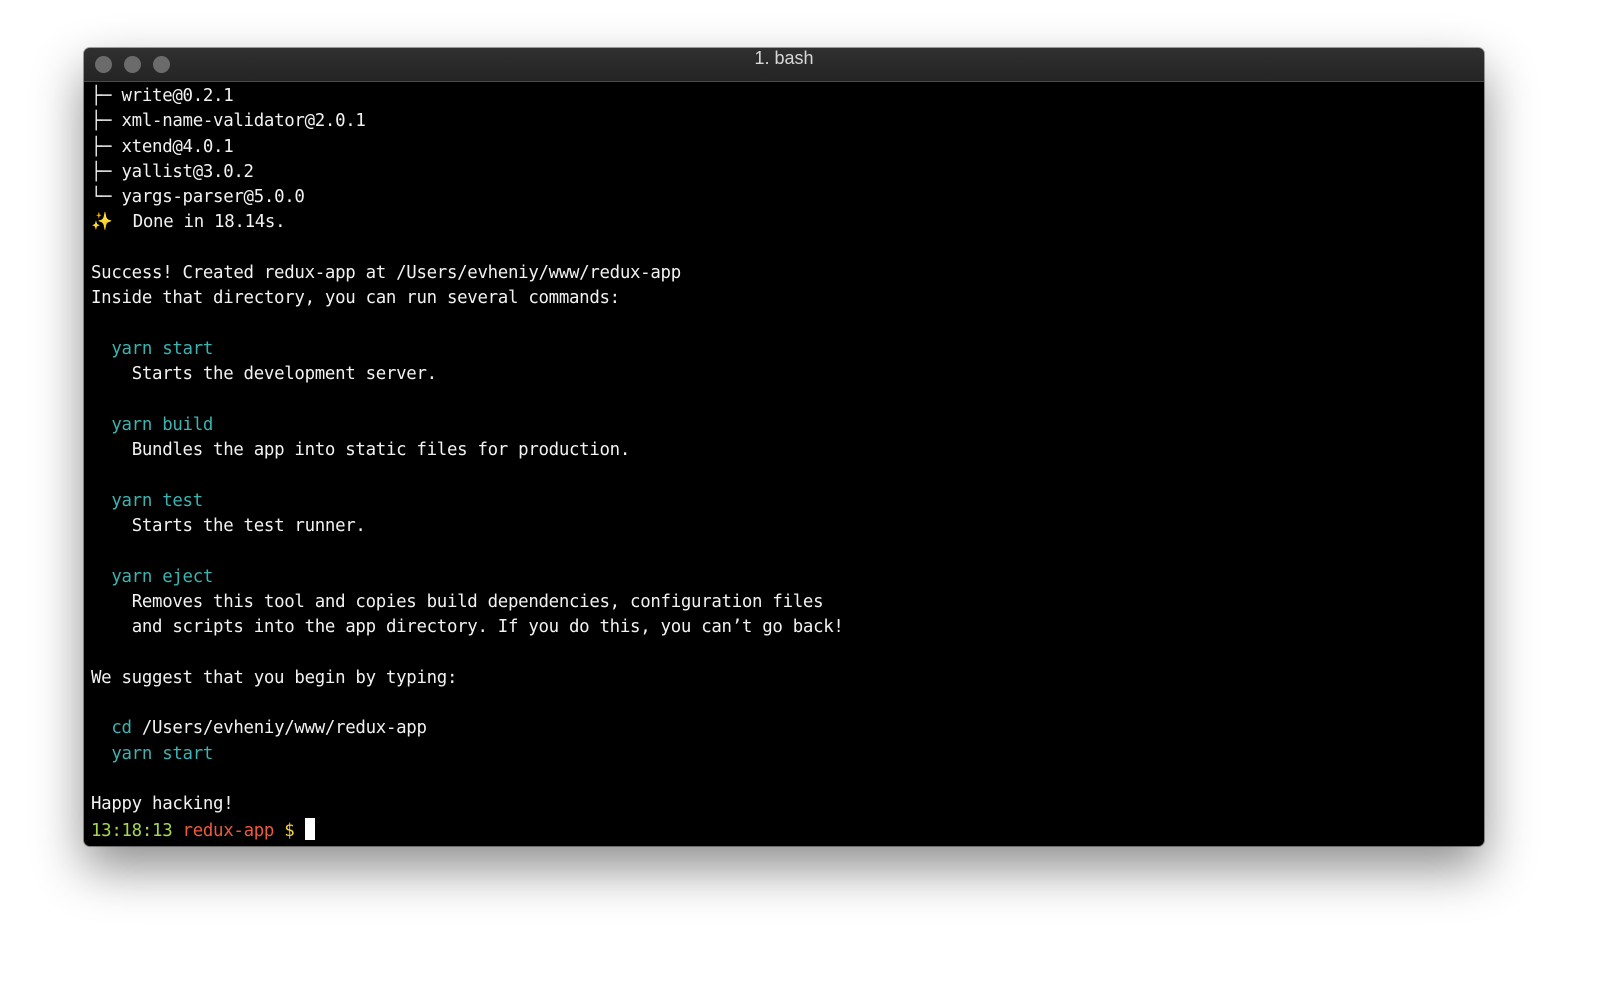  What do you see at coordinates (467, 577) in the screenshot?
I see `command-line: yarn eject` at bounding box center [467, 577].